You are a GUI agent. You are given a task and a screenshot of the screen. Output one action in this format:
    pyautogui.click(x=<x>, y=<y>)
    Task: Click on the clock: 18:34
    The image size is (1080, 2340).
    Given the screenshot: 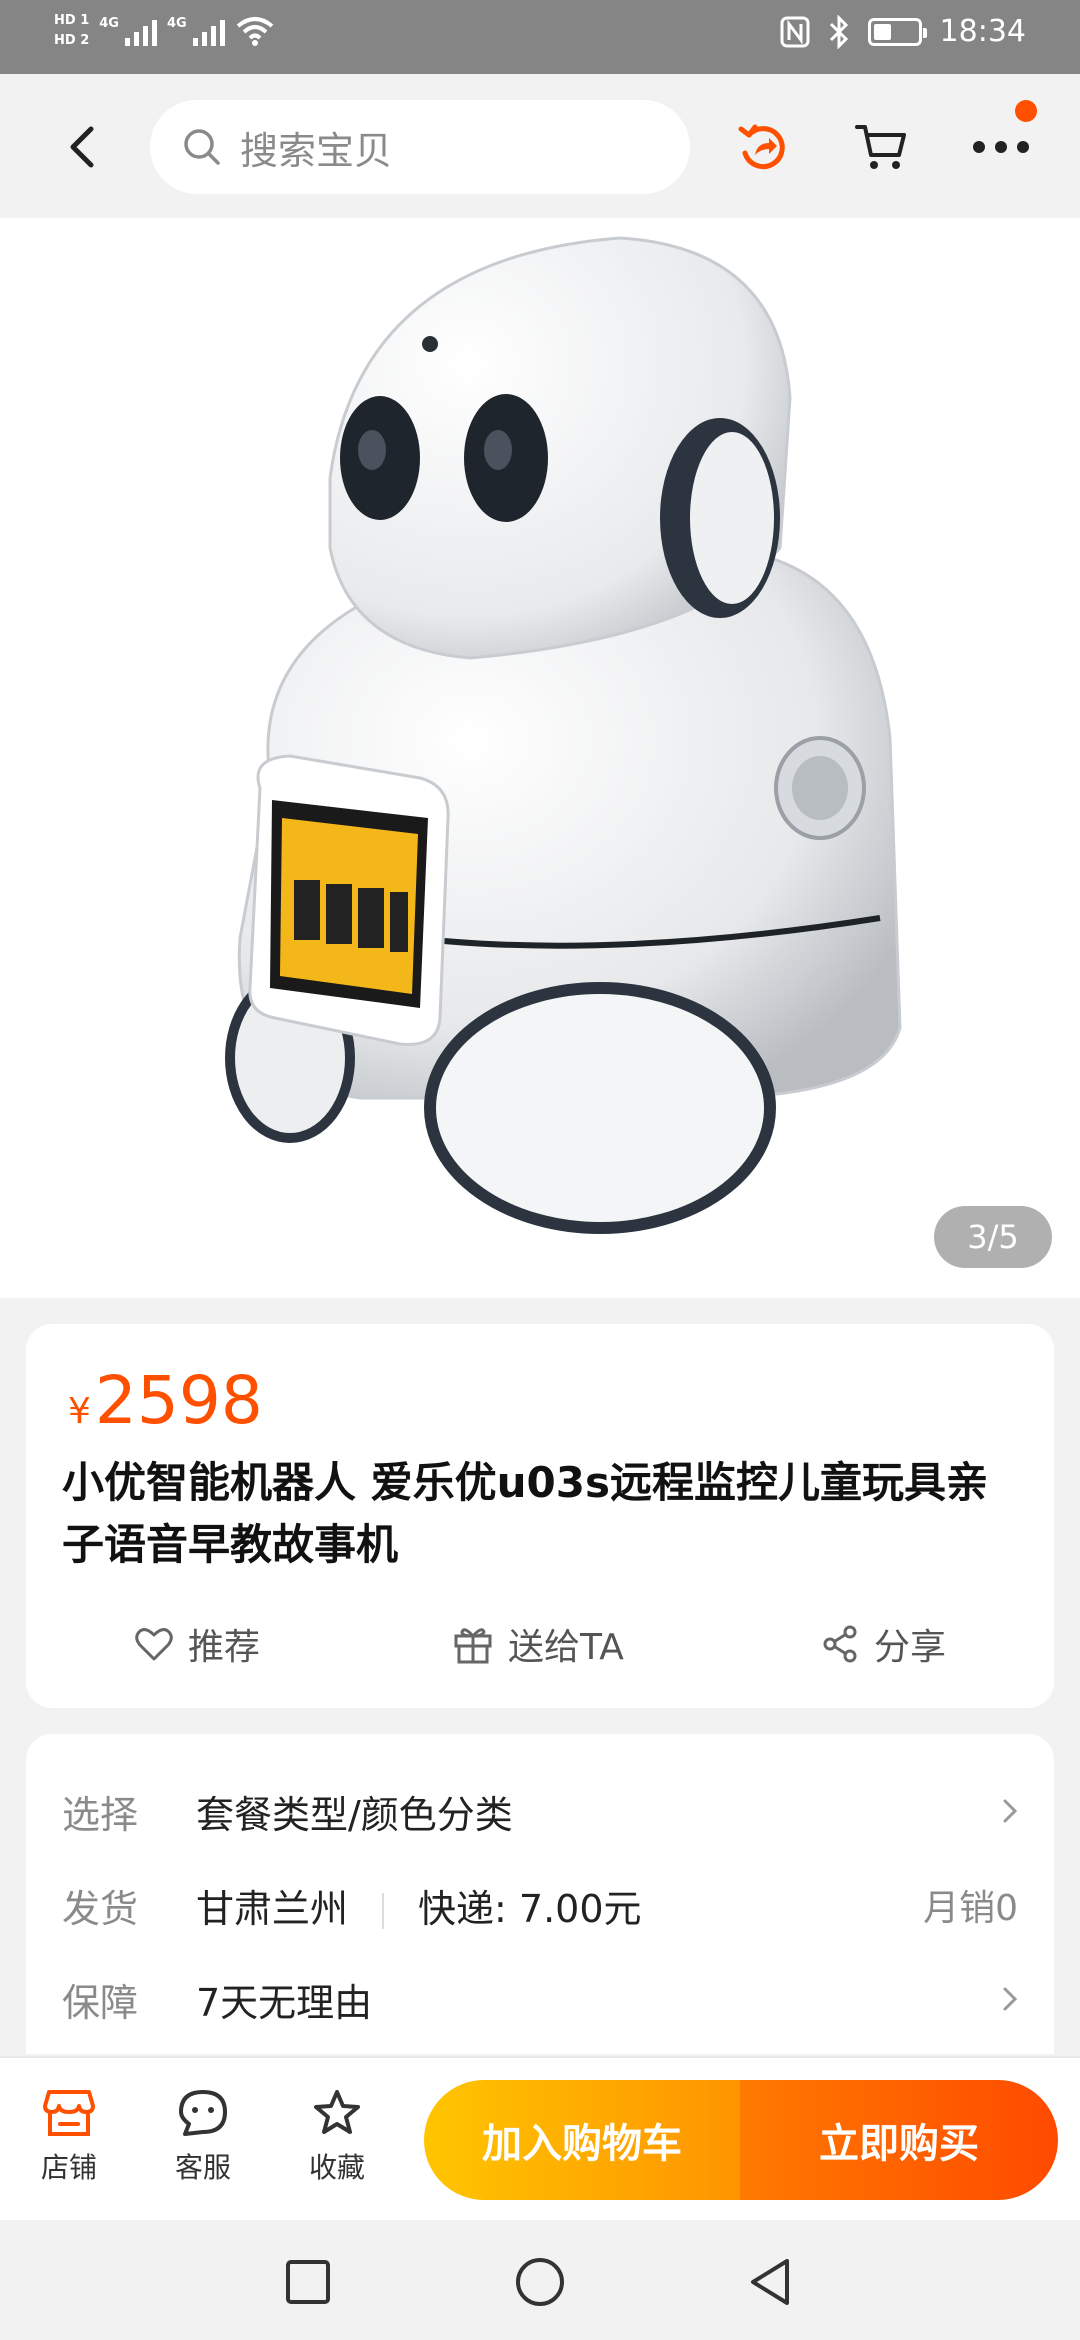 What is the action you would take?
    pyautogui.click(x=982, y=31)
    